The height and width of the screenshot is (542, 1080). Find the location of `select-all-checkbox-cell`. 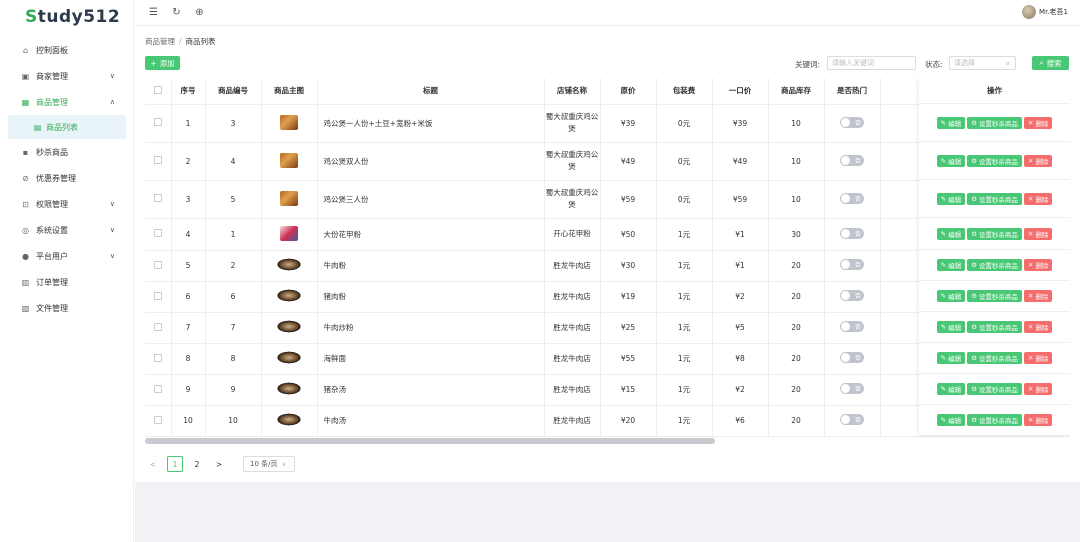

select-all-checkbox-cell is located at coordinates (158, 91).